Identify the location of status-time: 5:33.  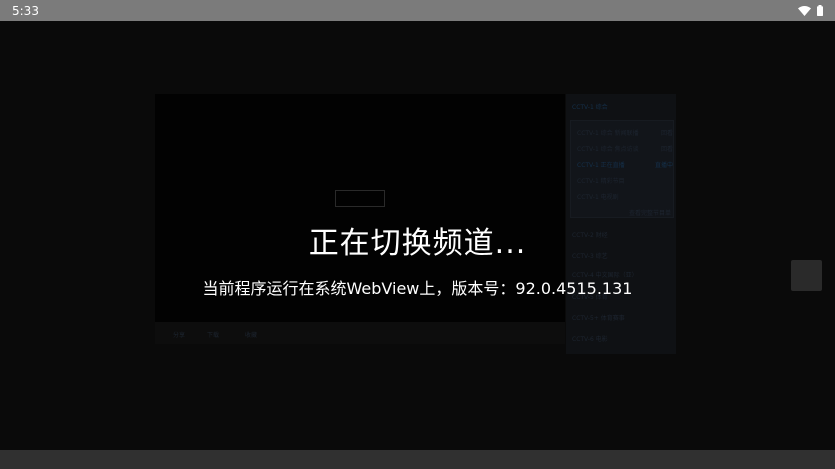
(25, 10).